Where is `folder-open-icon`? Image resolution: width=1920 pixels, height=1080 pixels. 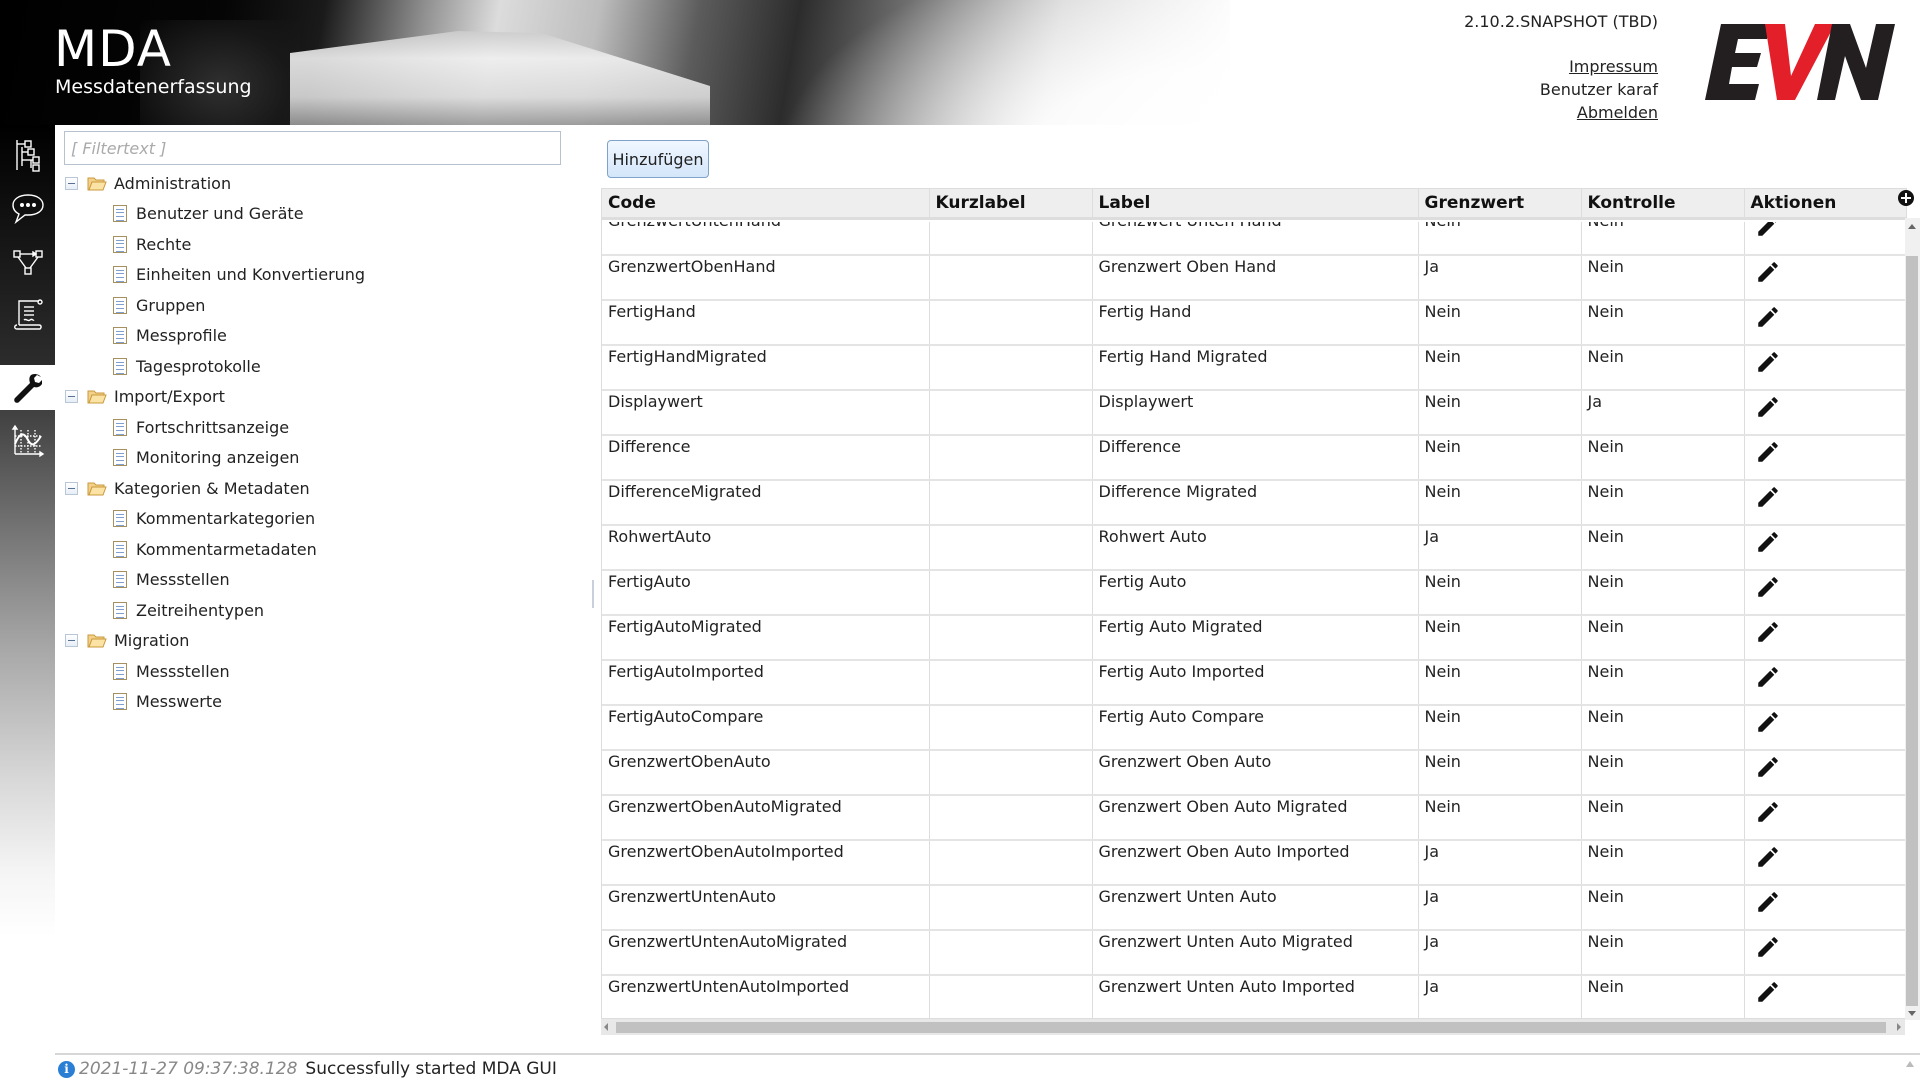
folder-open-icon is located at coordinates (97, 640).